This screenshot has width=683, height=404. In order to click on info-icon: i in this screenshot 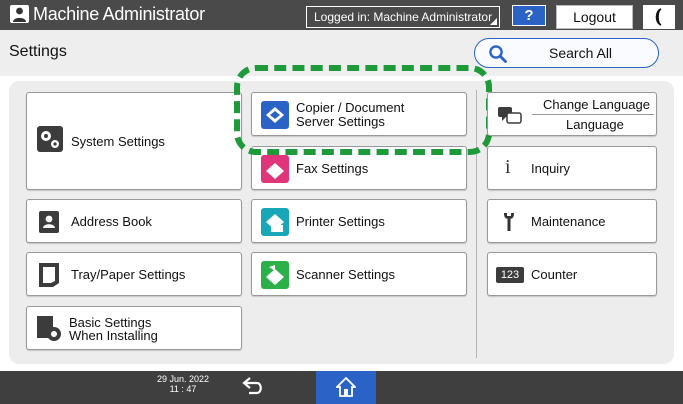, I will do `click(508, 167)`.